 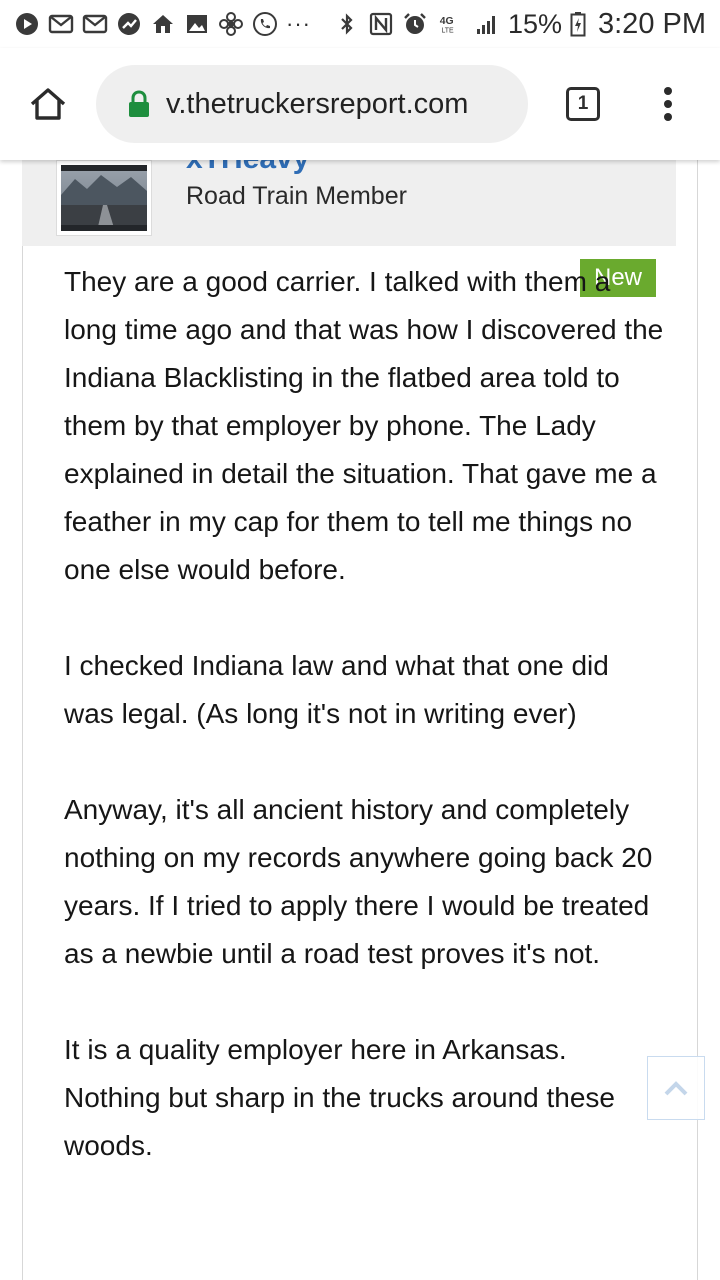 What do you see at coordinates (578, 24) in the screenshot?
I see `battery-icon` at bounding box center [578, 24].